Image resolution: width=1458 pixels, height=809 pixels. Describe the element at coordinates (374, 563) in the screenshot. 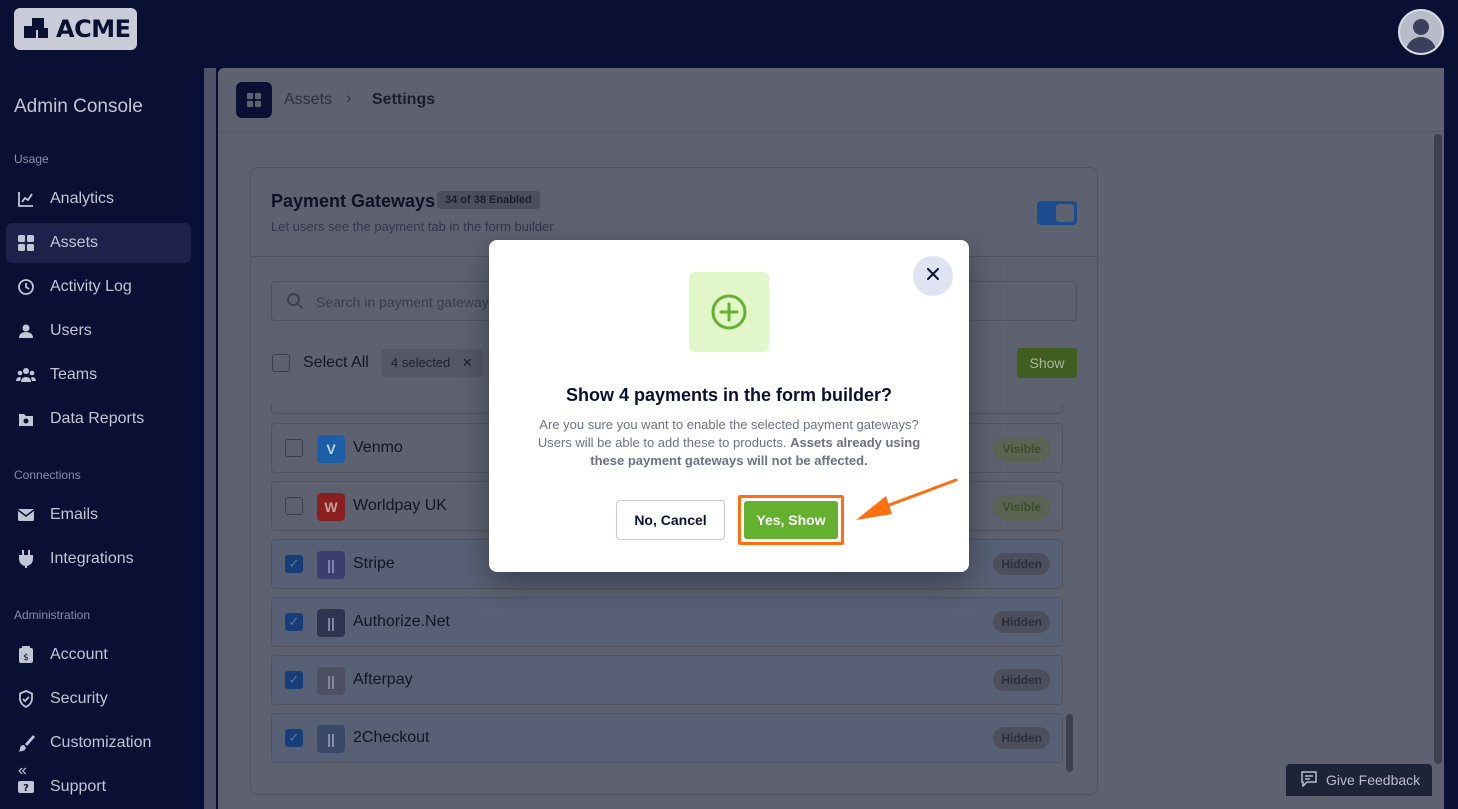

I see `gateway-name: Stripe` at that location.